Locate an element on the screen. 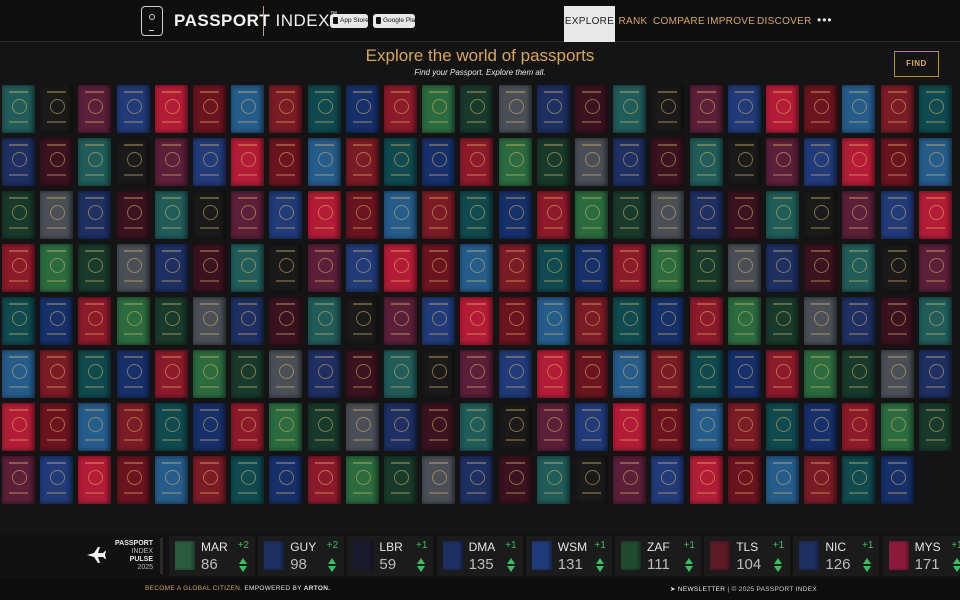  nav-improve: IMPROVE is located at coordinates (731, 24).